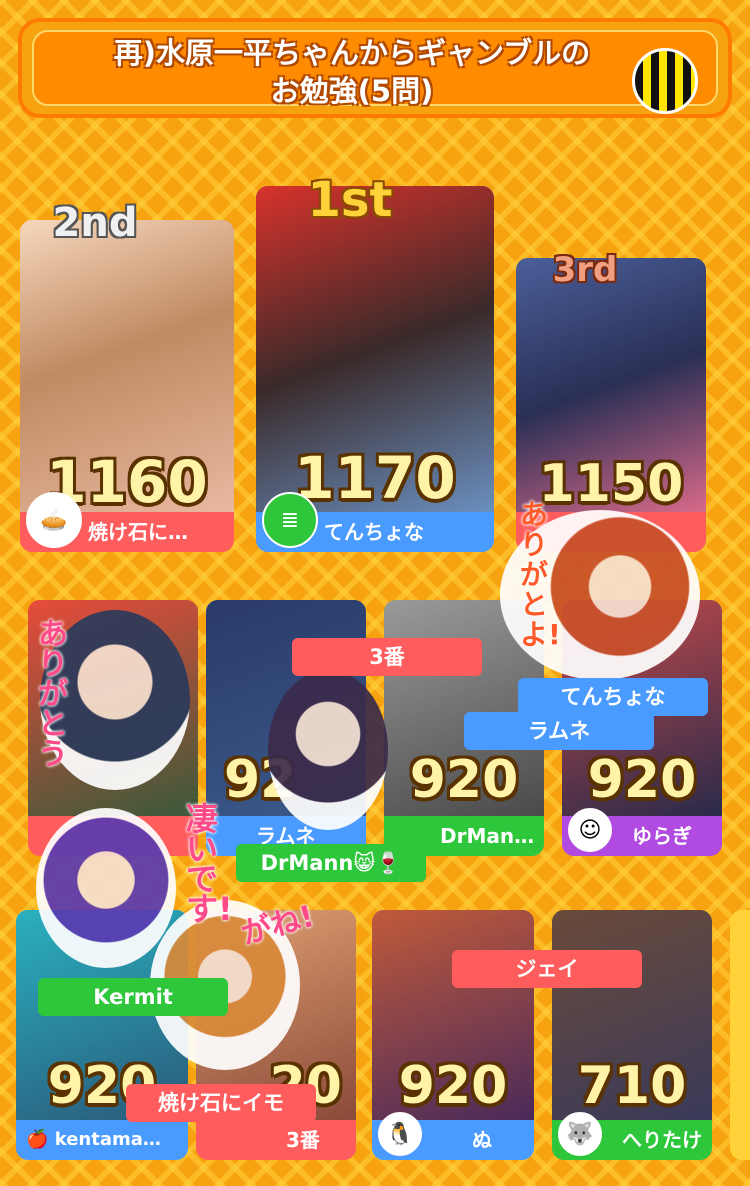 Image resolution: width=750 pixels, height=1186 pixels. I want to click on player-name: へりたけ, so click(662, 1140).